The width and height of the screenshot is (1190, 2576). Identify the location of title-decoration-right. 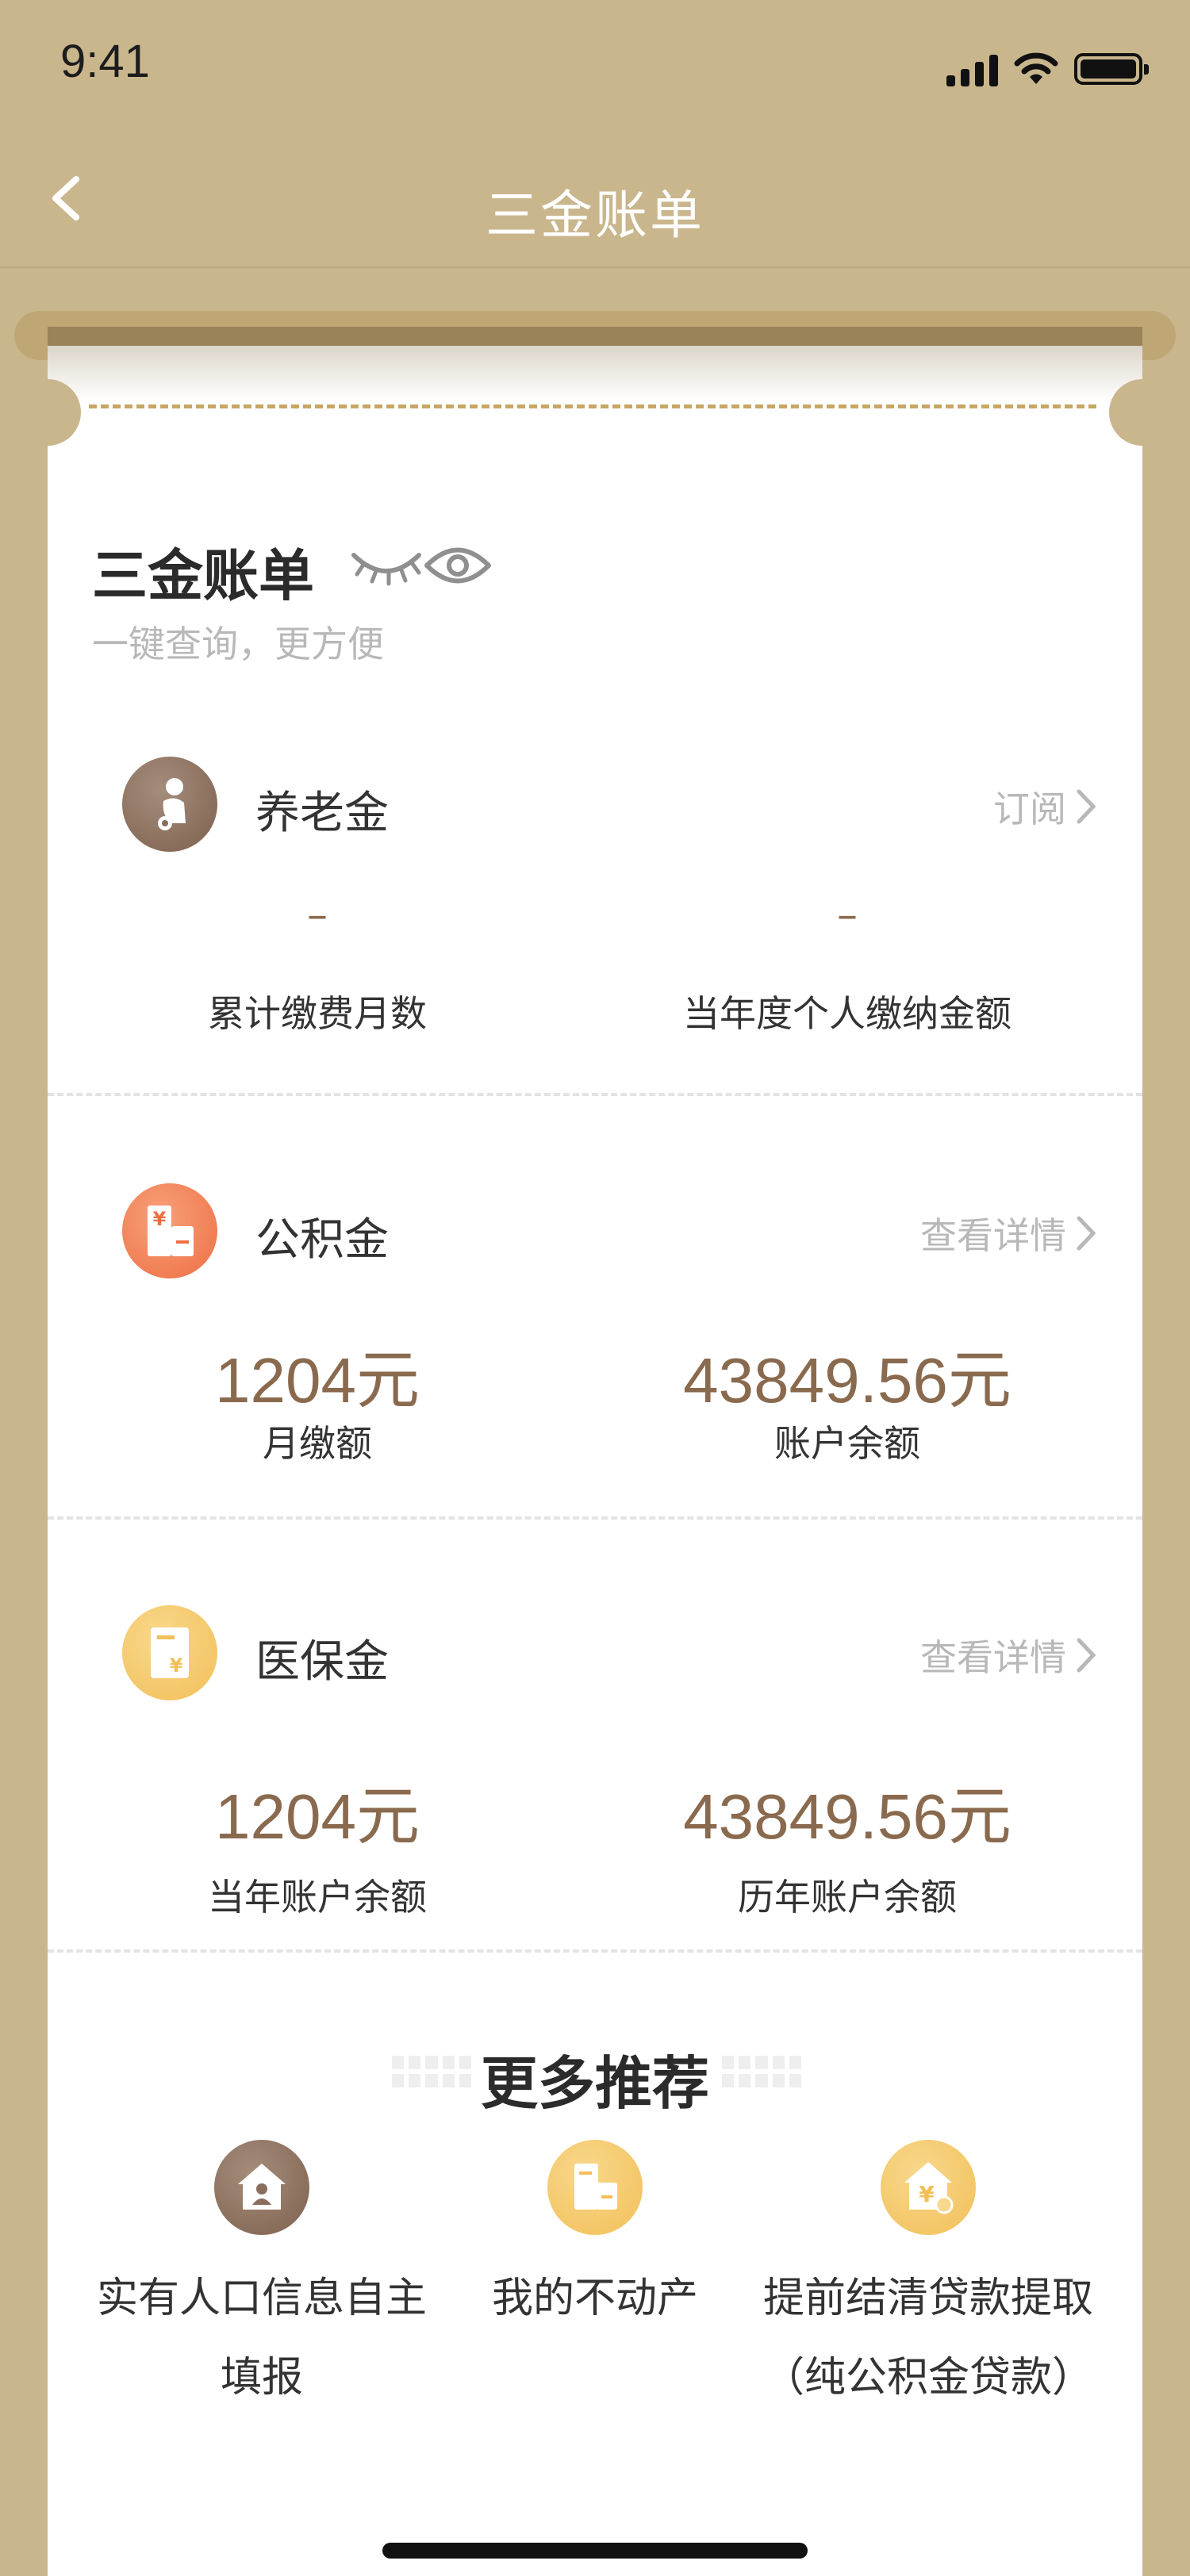
(761, 2071).